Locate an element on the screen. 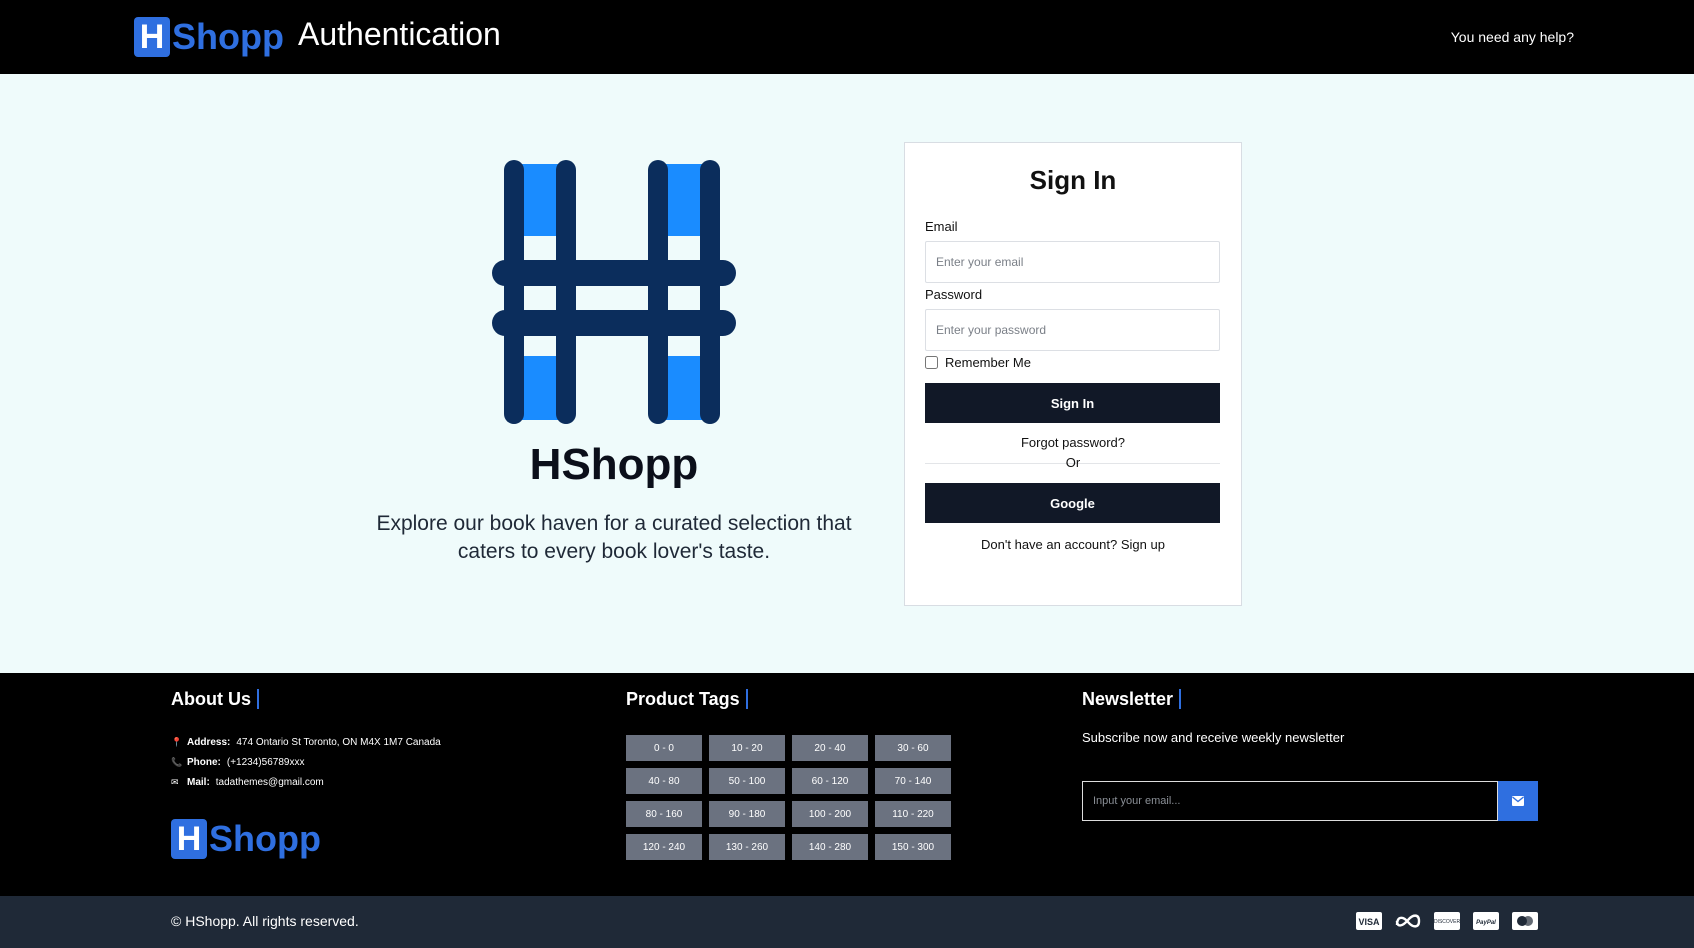  brand-name: HShopp is located at coordinates (614, 464).